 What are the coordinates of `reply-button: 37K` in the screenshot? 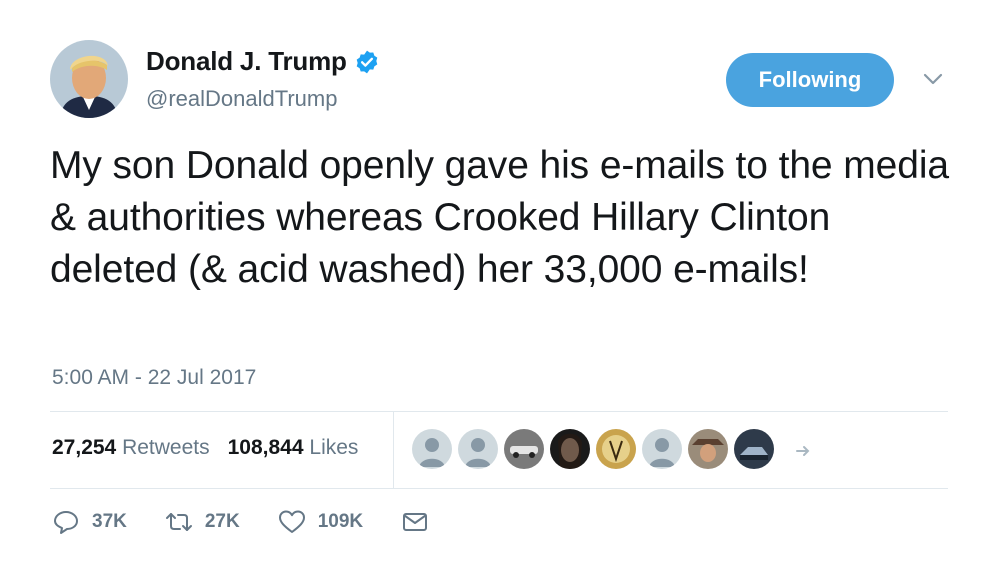 It's located at (89, 522).